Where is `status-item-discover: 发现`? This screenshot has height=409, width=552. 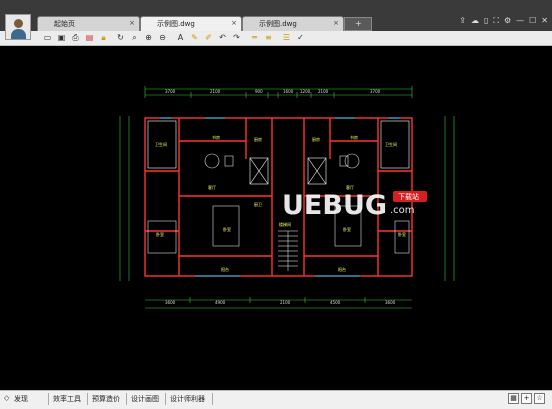 status-item-discover: 发现 is located at coordinates (21, 399).